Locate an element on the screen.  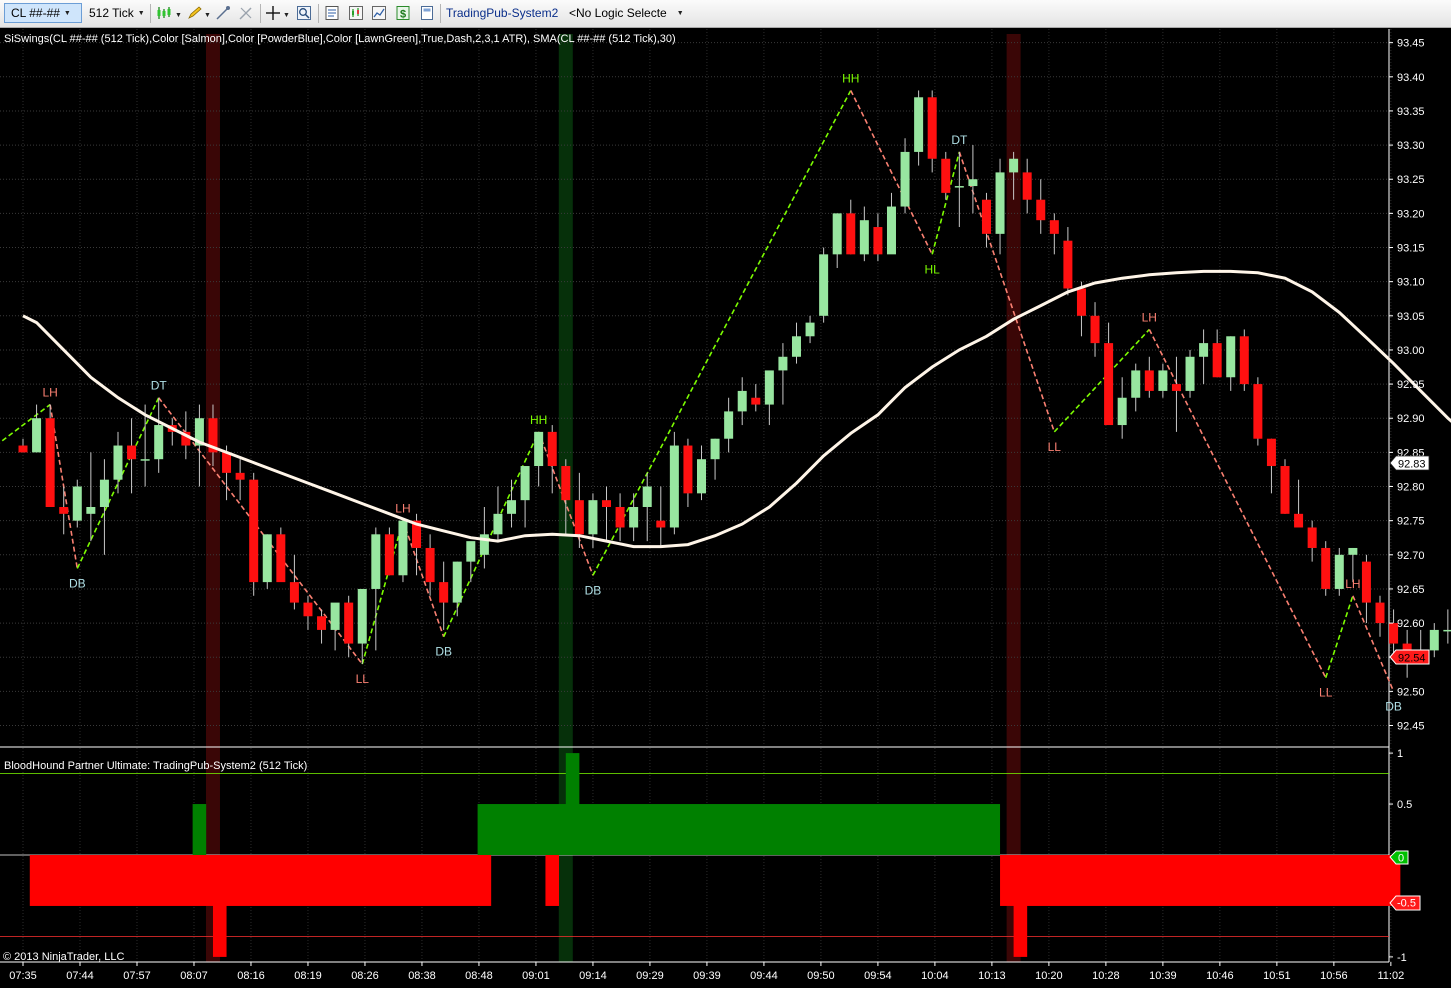
time-tick-label: 09:14 is located at coordinates (593, 976).